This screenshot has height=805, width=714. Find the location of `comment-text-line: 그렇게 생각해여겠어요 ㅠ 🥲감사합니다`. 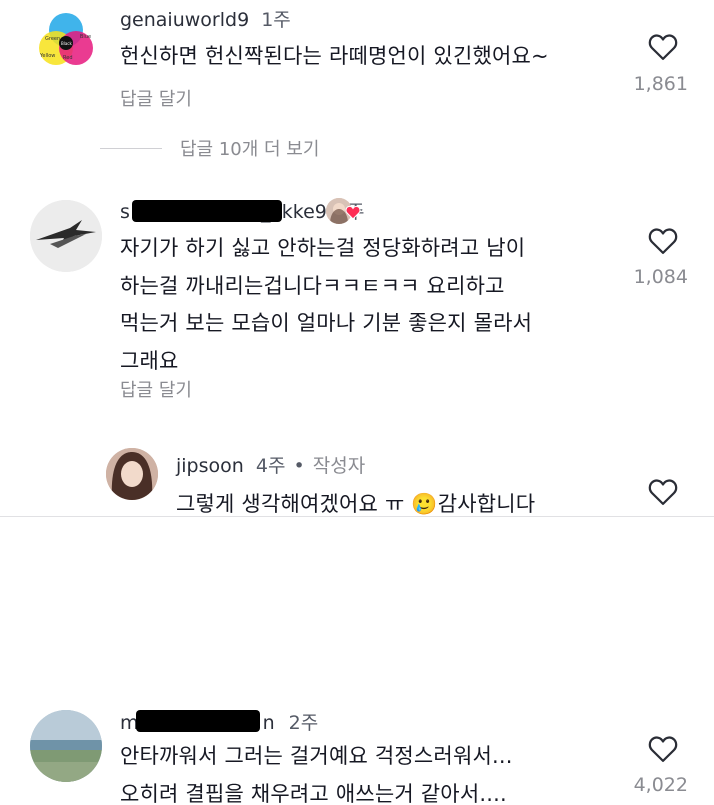

comment-text-line: 그렇게 생각해여겠어요 ㅠ 🥲감사합니다 is located at coordinates (356, 504).